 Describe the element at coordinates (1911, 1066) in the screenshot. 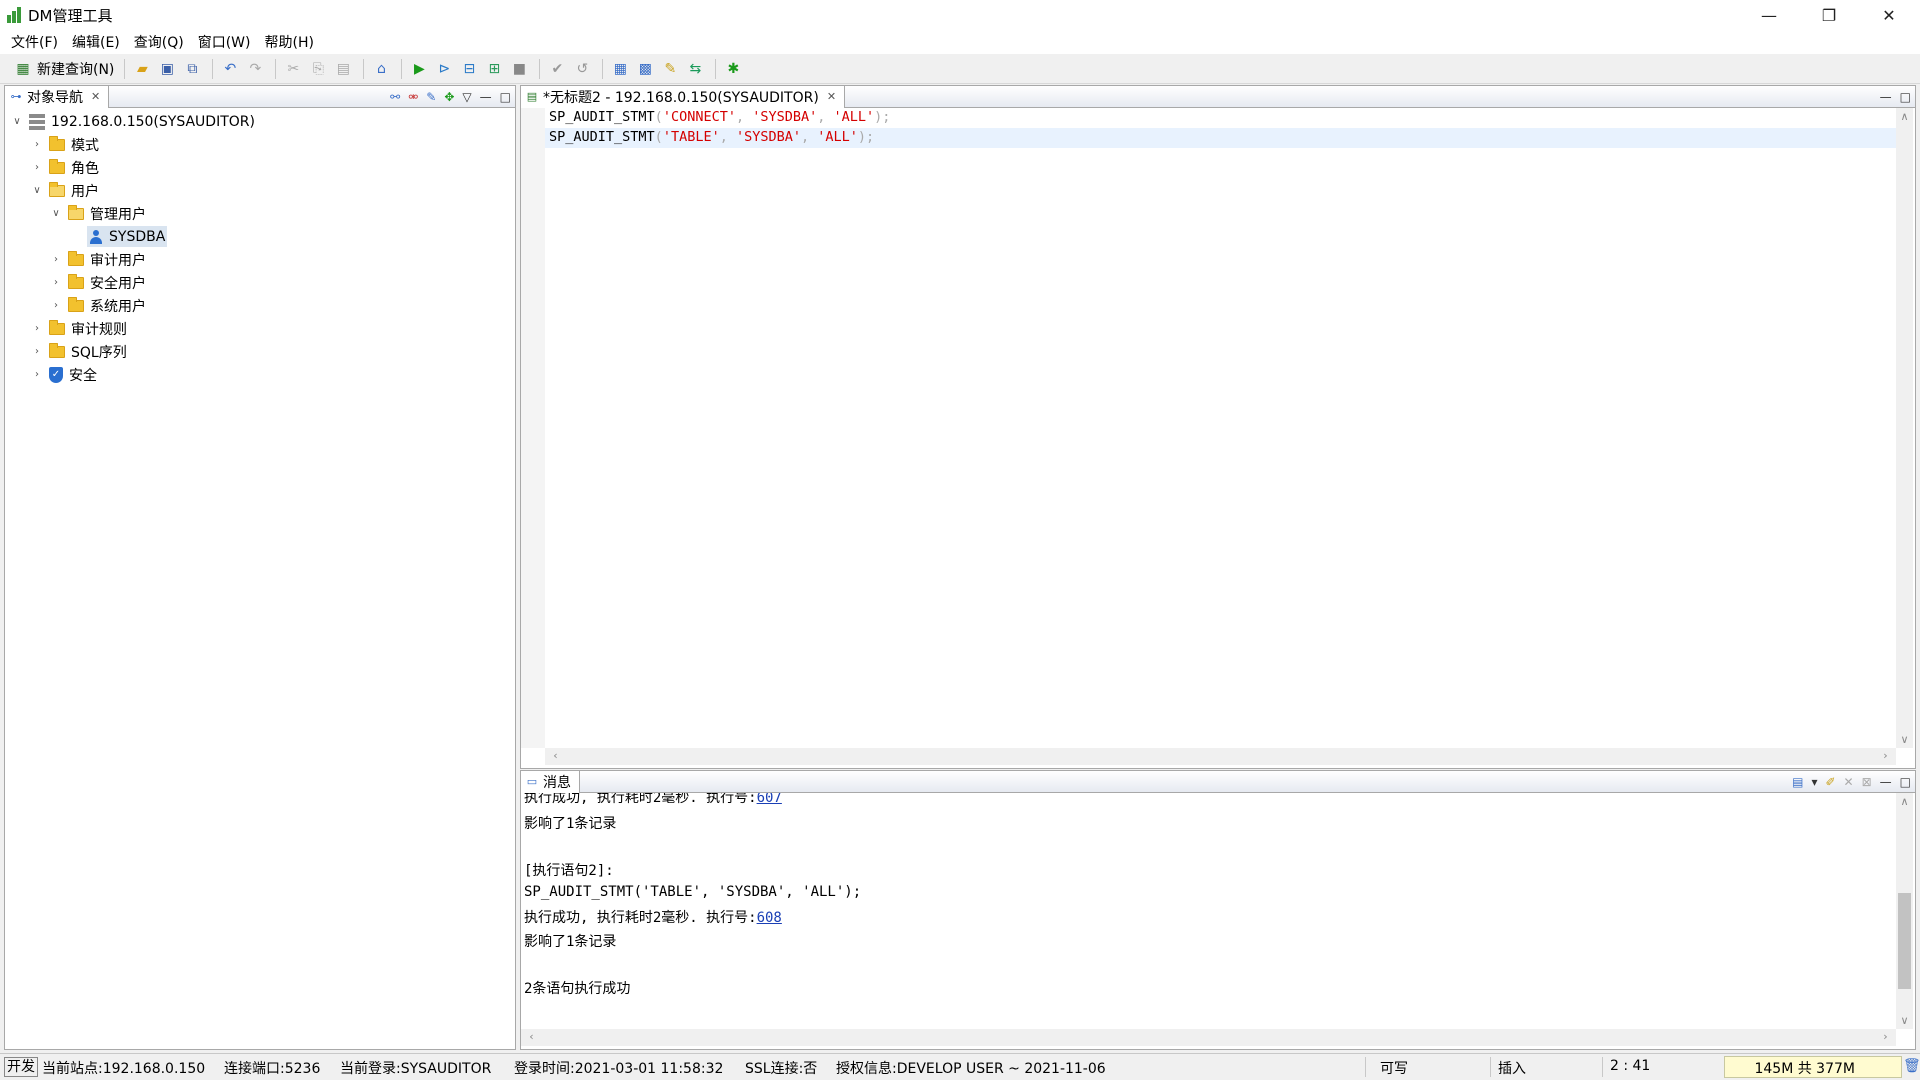

I see `garbage-collect-icon: 🗑` at that location.